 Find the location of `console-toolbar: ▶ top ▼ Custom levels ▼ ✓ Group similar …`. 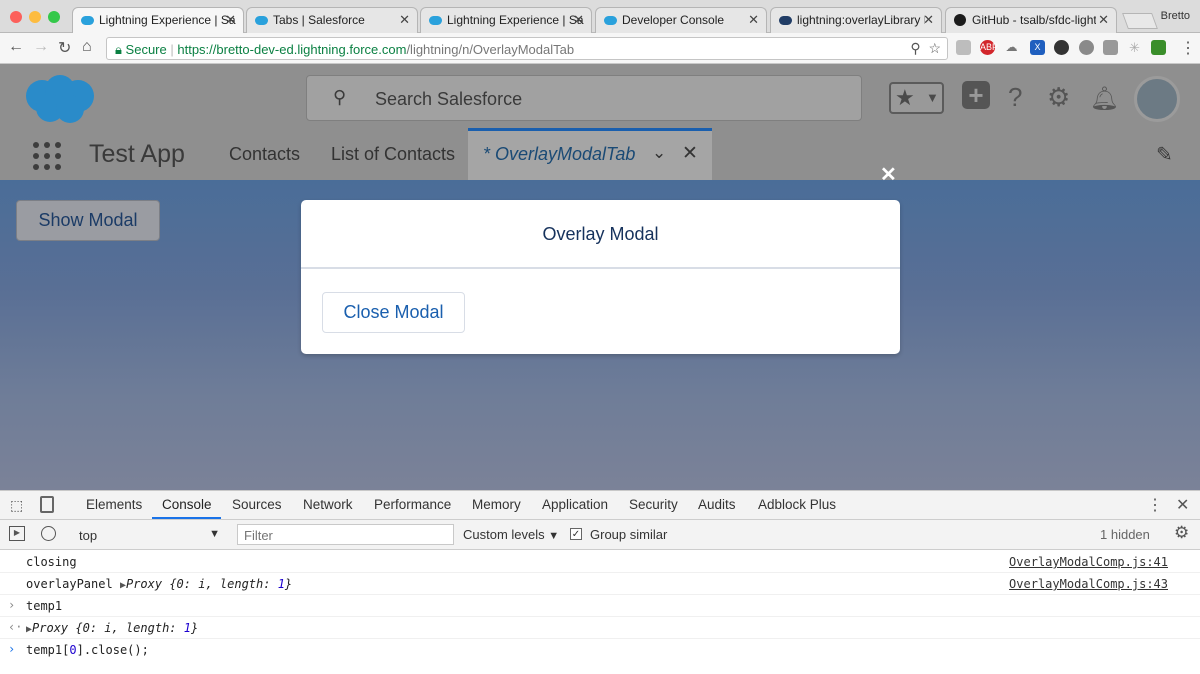

console-toolbar: ▶ top ▼ Custom levels ▼ ✓ Group similar … is located at coordinates (600, 535).